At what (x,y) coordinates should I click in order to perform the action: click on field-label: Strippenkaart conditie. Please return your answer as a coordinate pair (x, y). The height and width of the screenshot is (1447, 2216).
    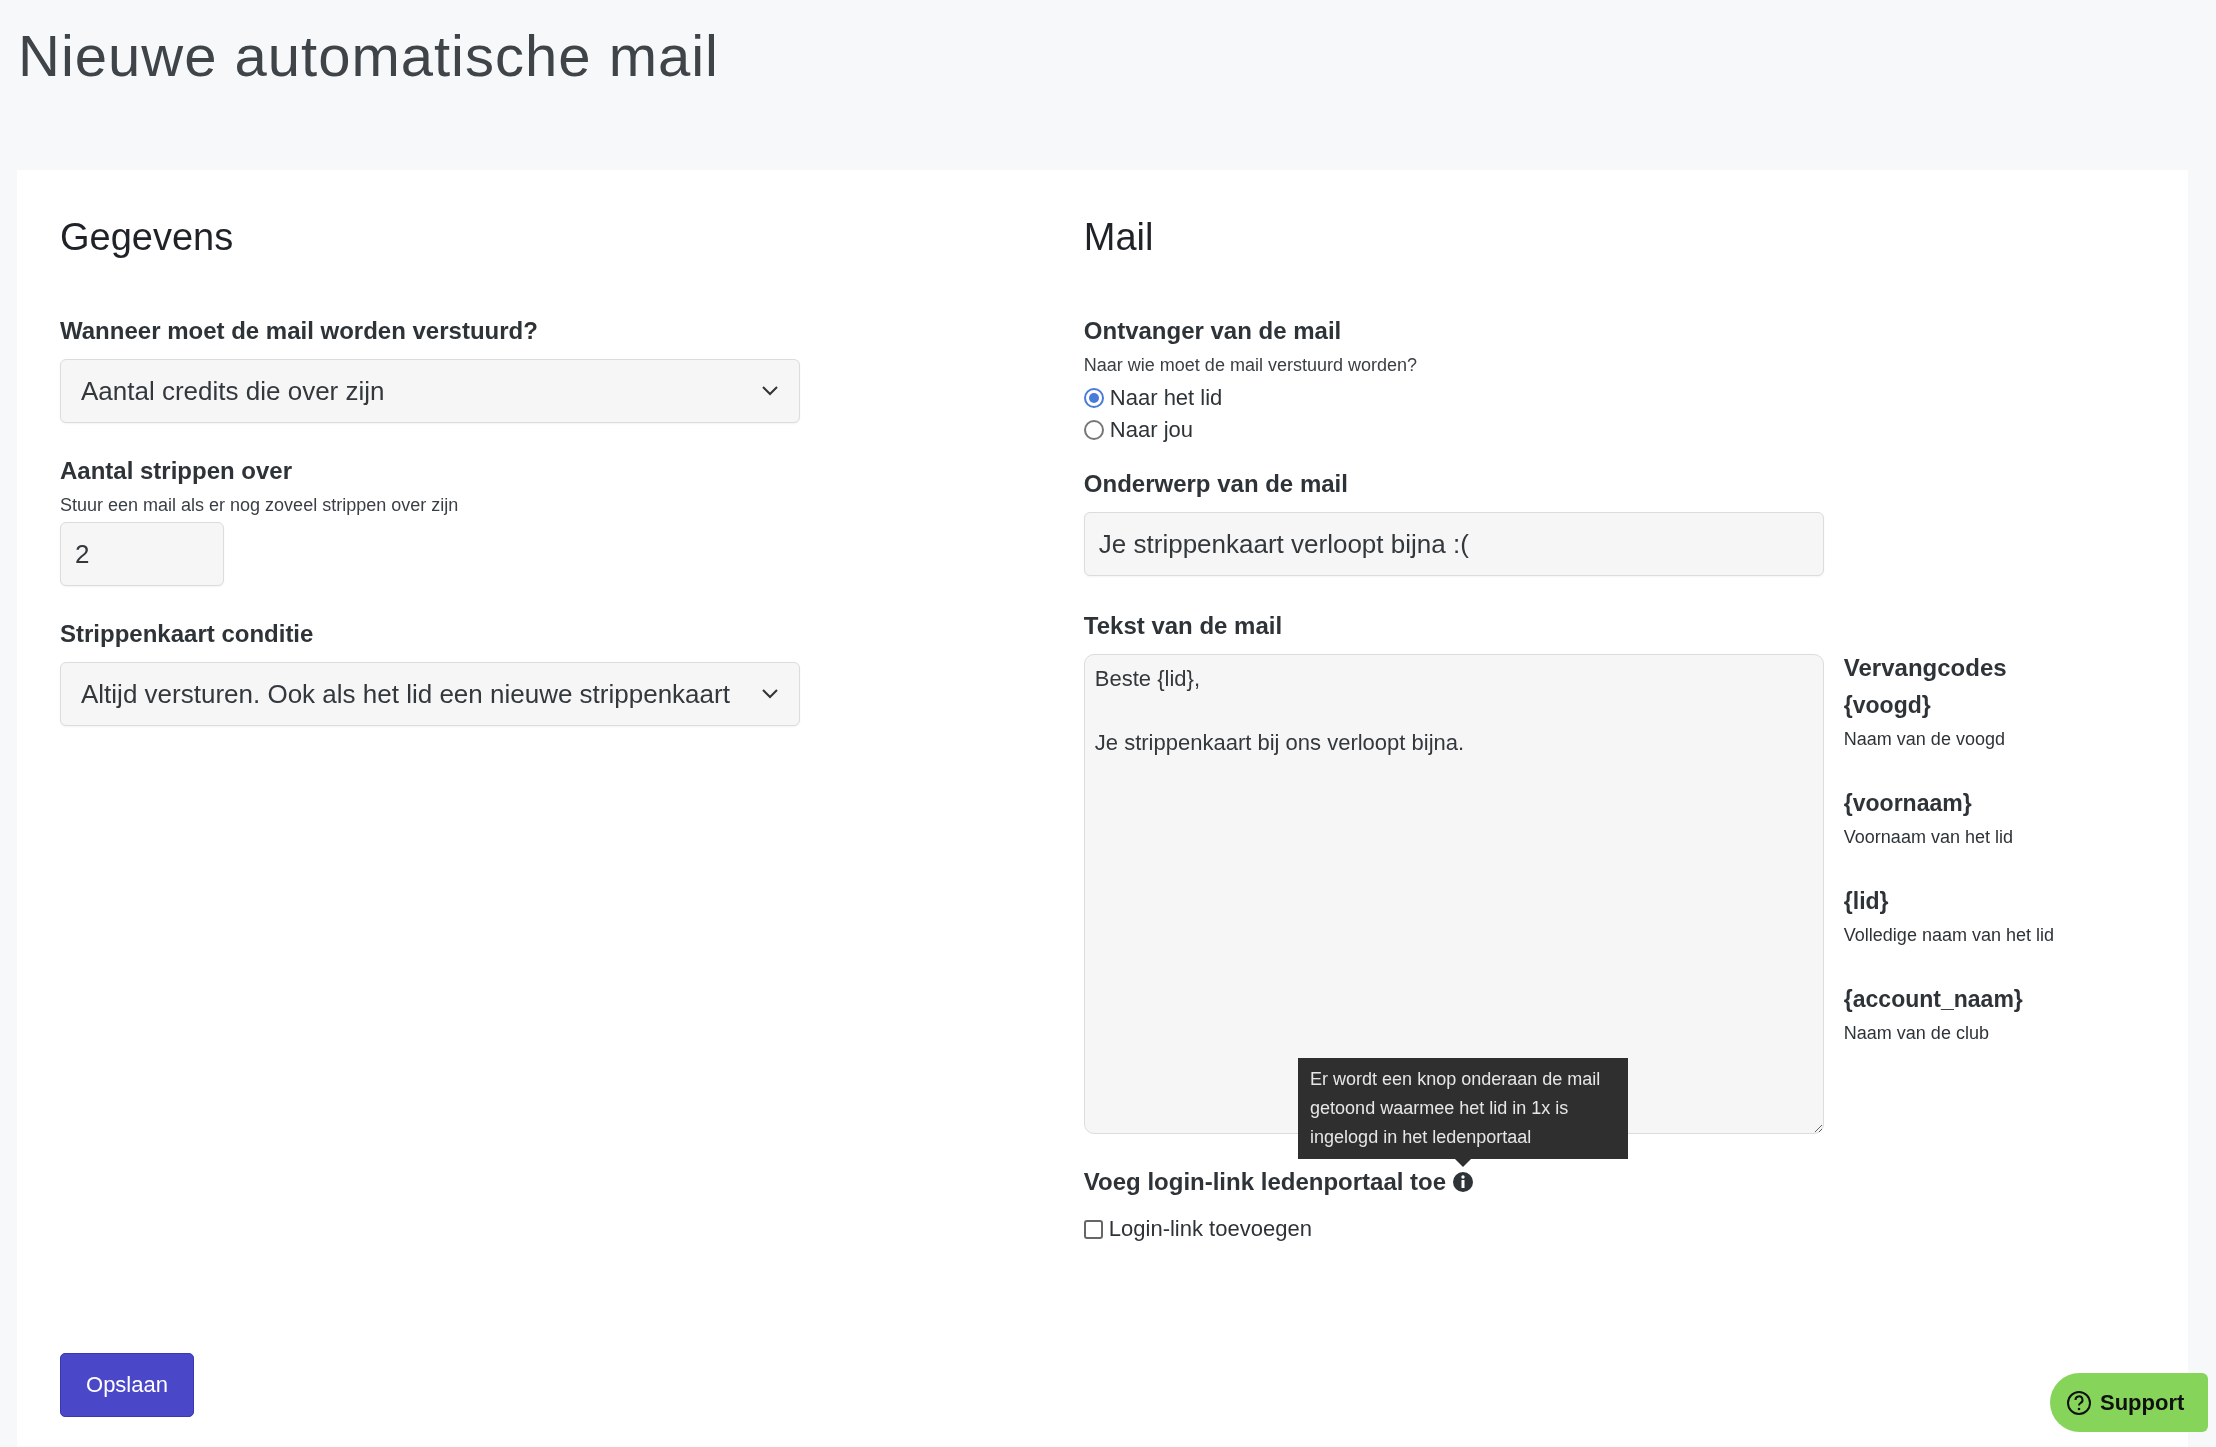
    Looking at the image, I should click on (187, 634).